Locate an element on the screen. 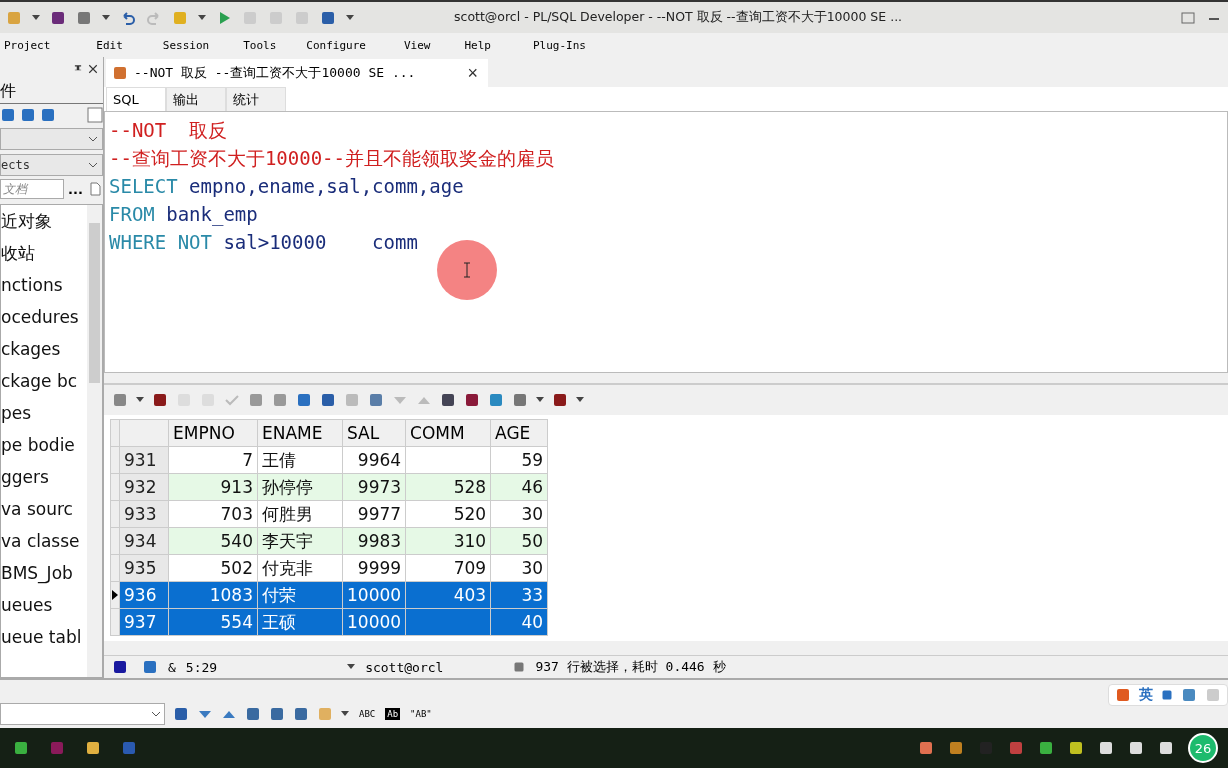 This screenshot has height=768, width=1228. scrollbar is located at coordinates (94, 441).